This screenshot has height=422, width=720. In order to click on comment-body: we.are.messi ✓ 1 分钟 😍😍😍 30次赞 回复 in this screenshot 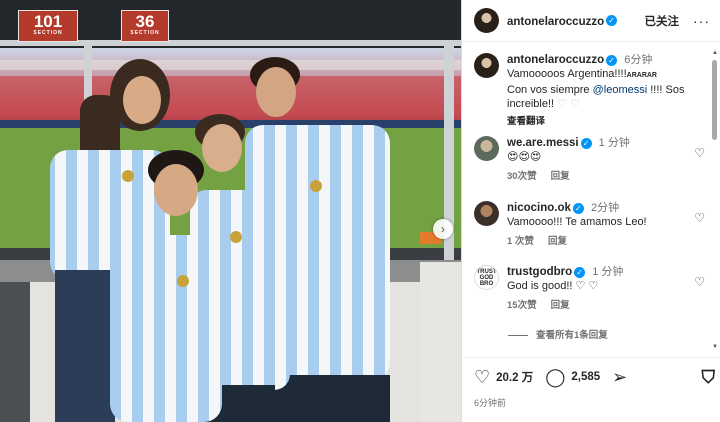, I will do `click(602, 160)`.